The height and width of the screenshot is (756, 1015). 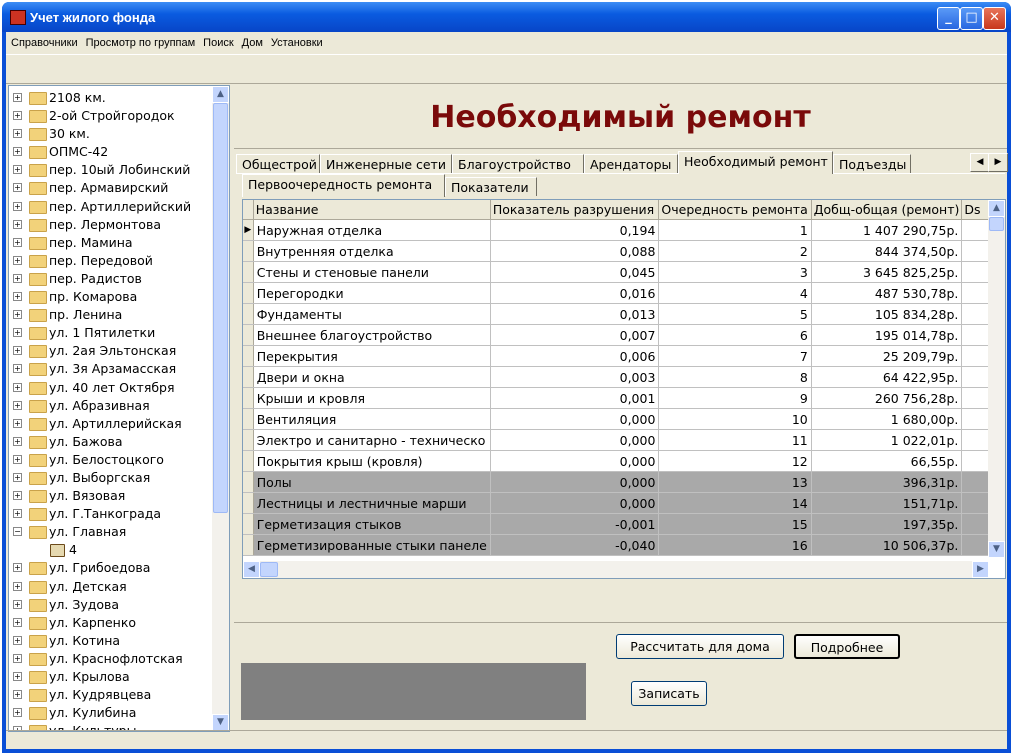 I want to click on cell-cost: 1 407 290,75р., so click(x=887, y=230).